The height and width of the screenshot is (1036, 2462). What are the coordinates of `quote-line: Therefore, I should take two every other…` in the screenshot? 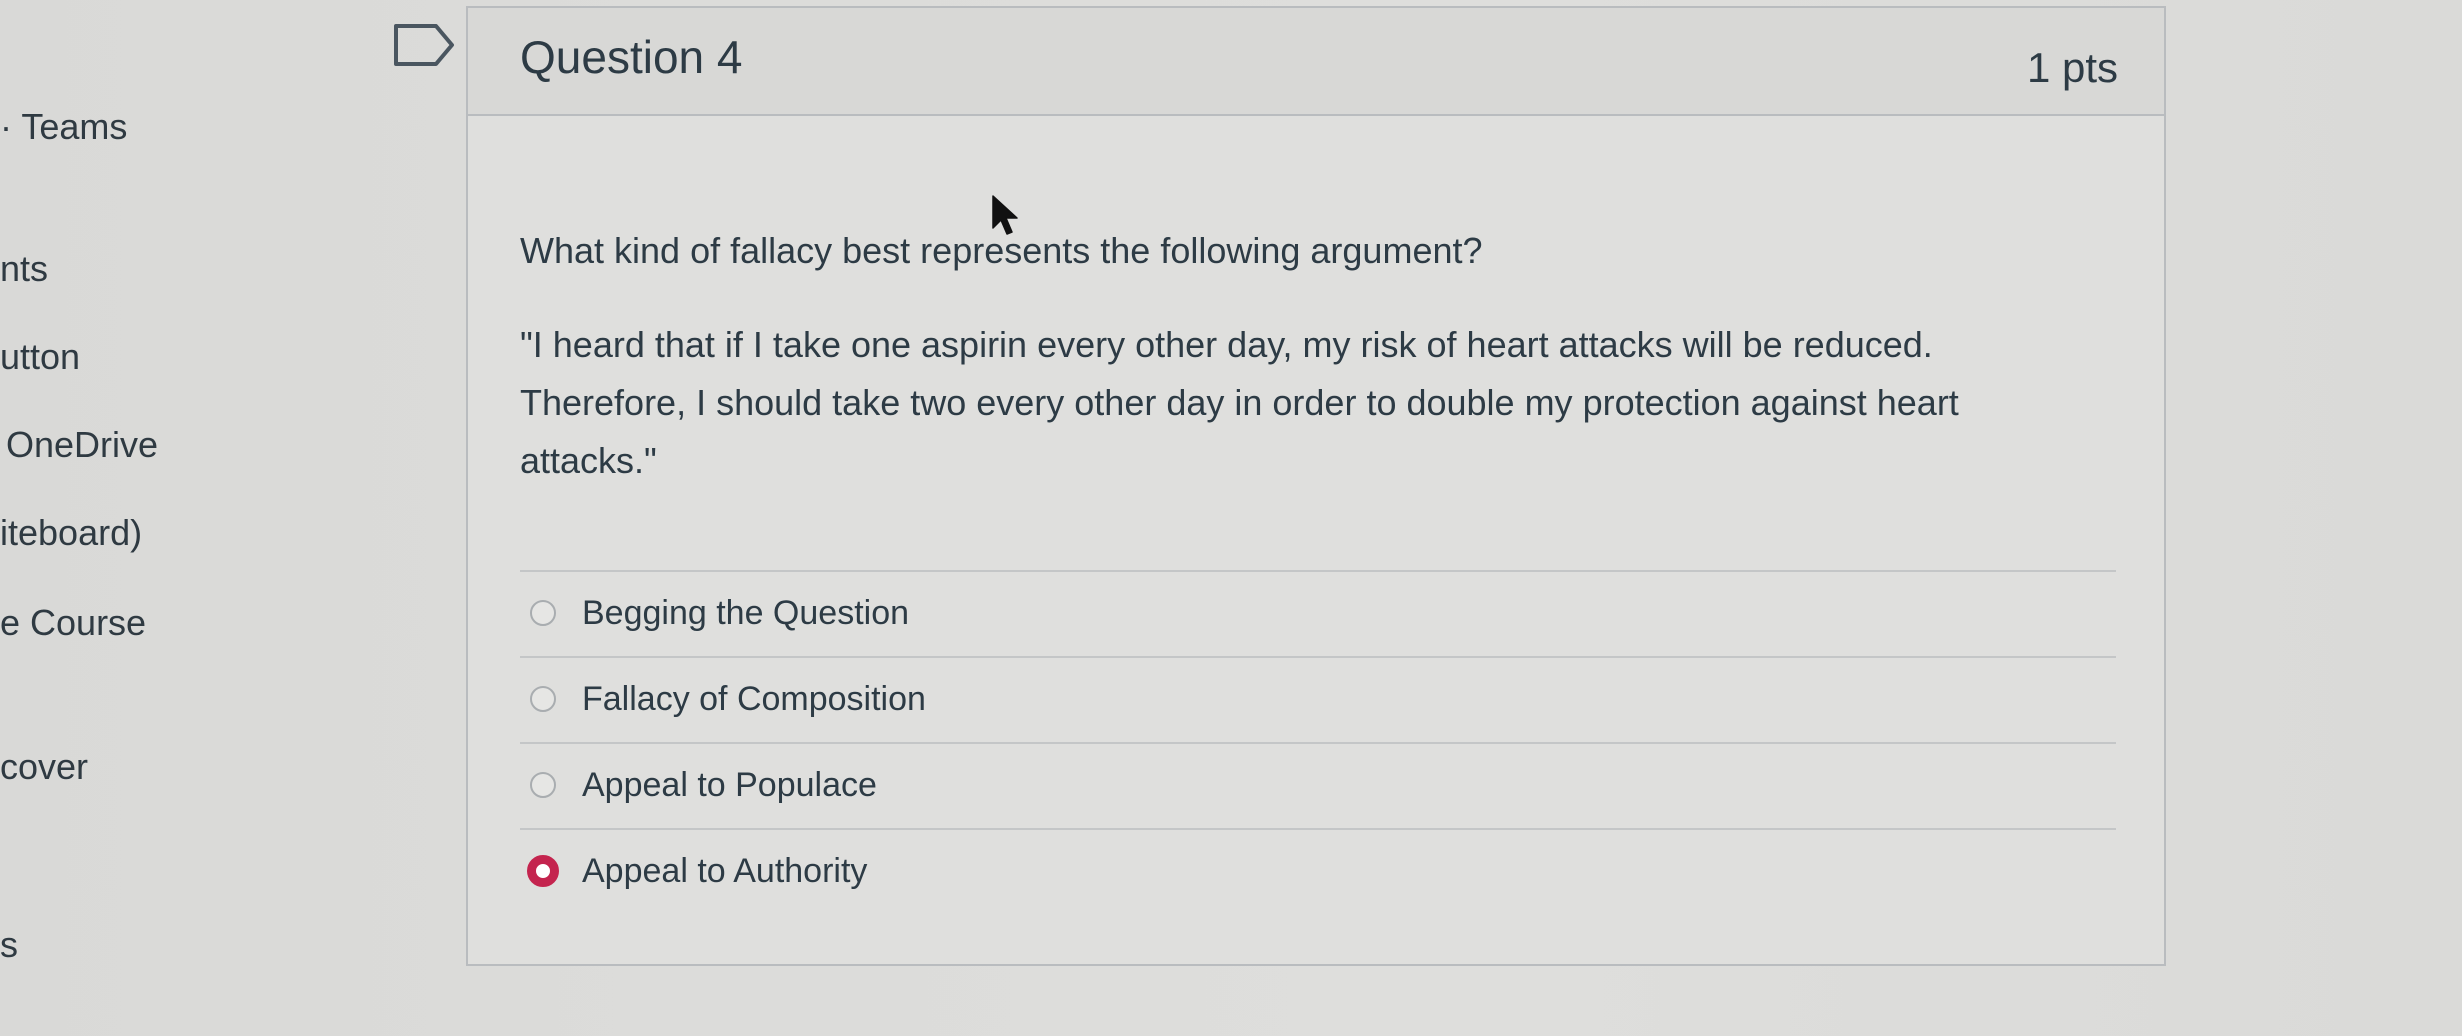 It's located at (1239, 402).